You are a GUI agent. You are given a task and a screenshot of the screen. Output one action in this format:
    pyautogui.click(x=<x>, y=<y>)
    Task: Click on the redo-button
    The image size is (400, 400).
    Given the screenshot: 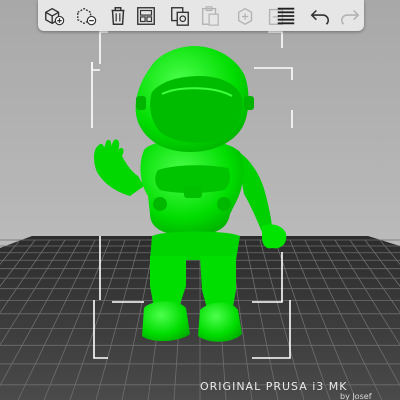 What is the action you would take?
    pyautogui.click(x=350, y=16)
    